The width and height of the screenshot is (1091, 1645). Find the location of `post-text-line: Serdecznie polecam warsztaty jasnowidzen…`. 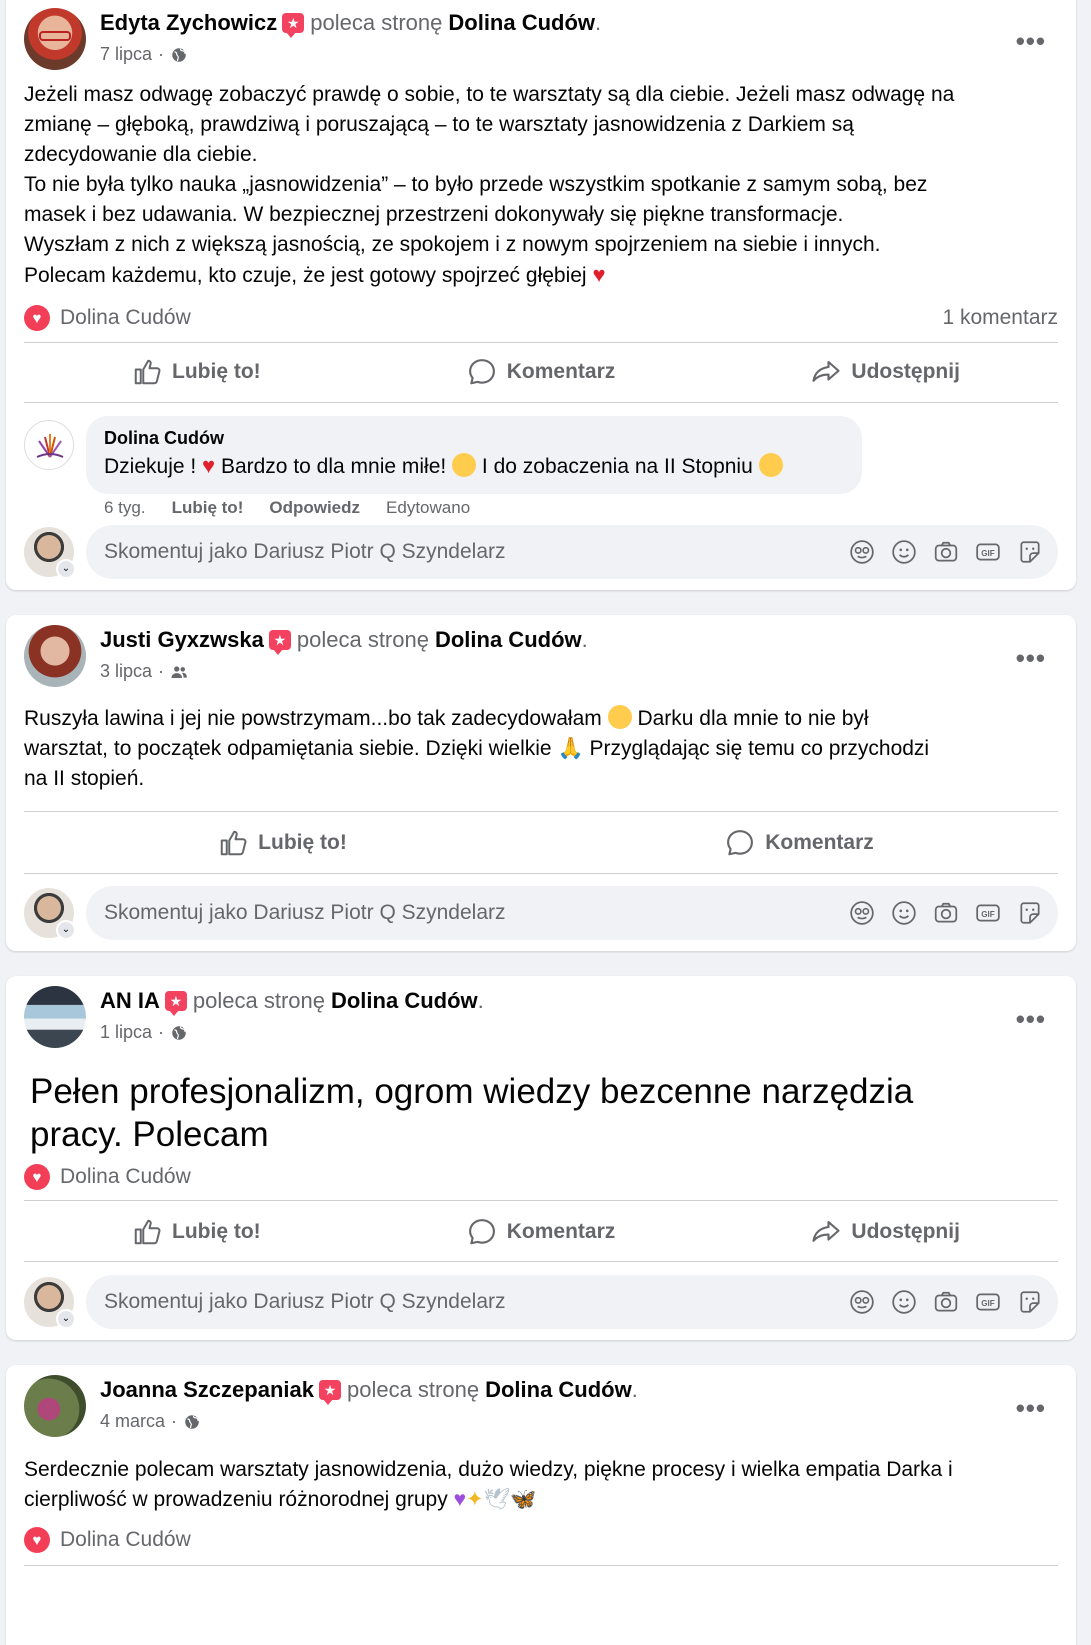

post-text-line: Serdecznie polecam warsztaty jasnowidzen… is located at coordinates (488, 1469).